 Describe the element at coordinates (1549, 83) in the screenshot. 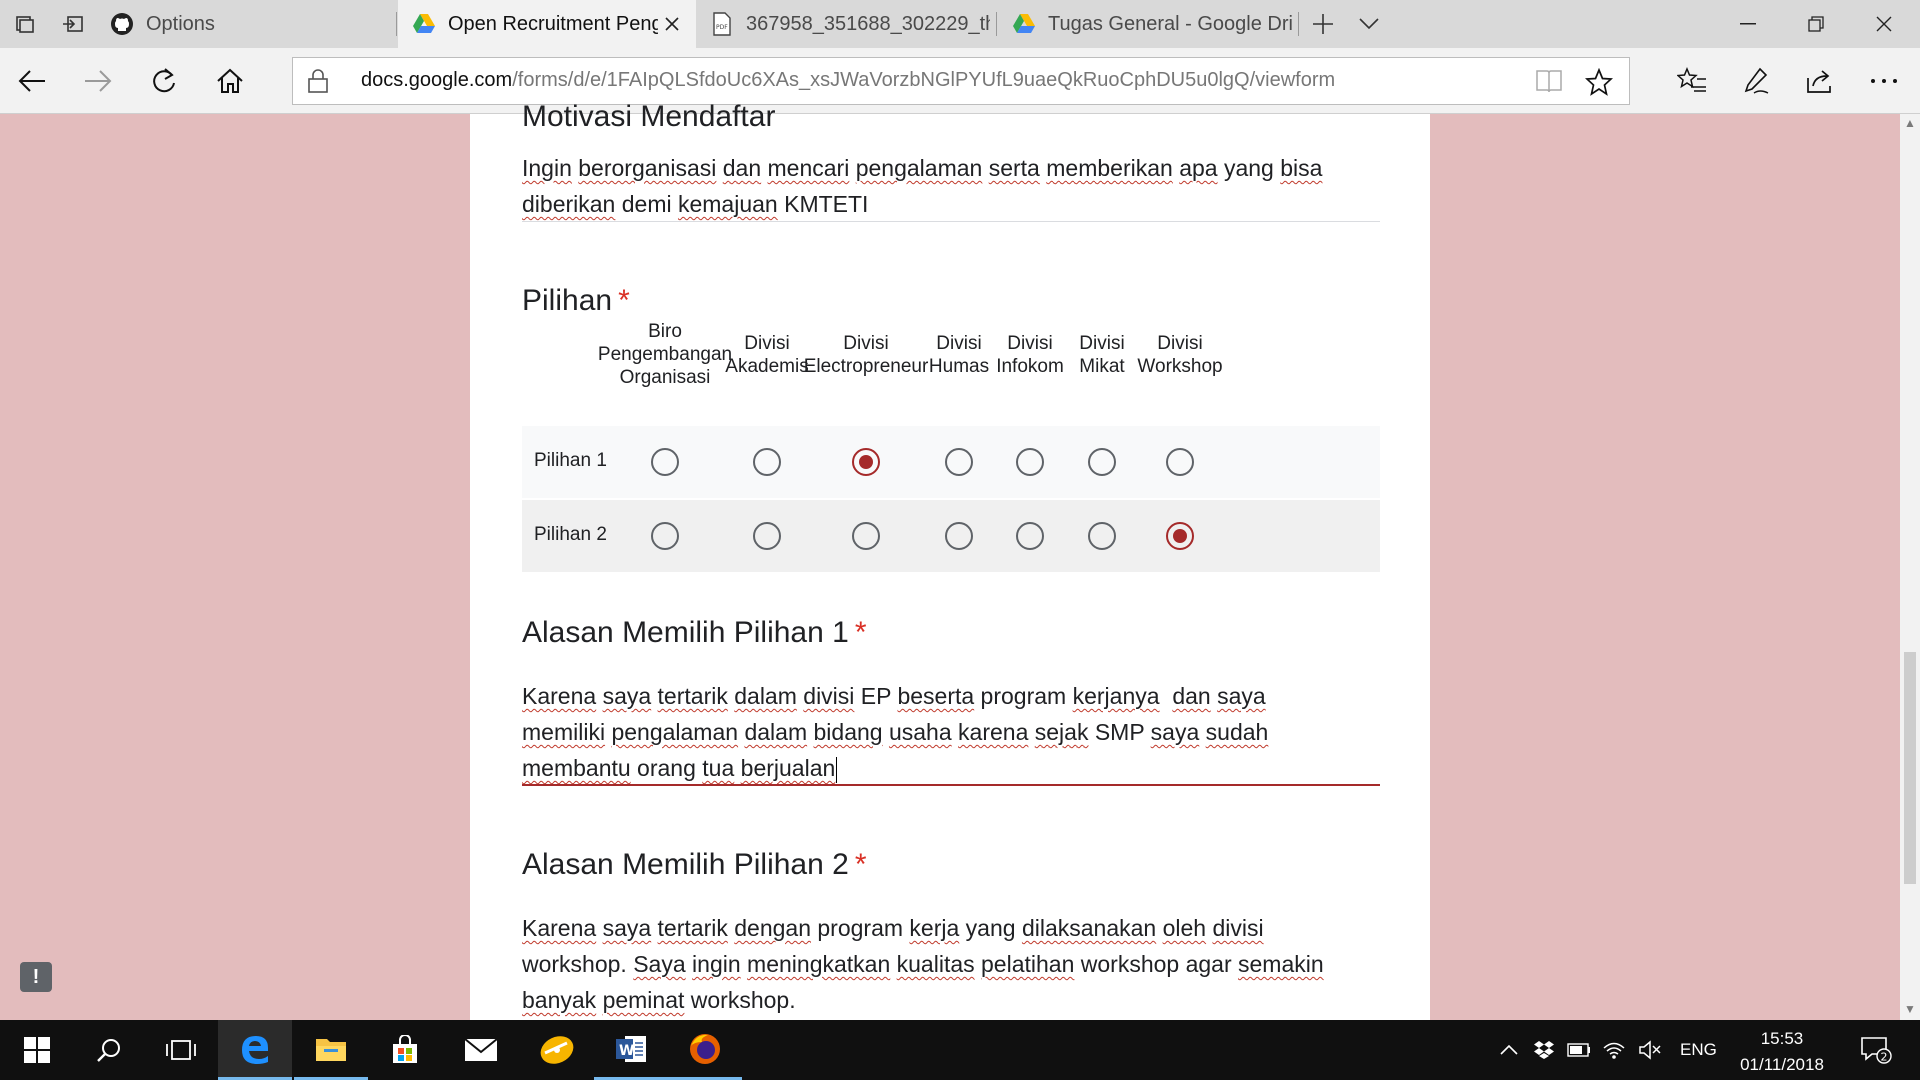

I see `reading-view-icon` at that location.